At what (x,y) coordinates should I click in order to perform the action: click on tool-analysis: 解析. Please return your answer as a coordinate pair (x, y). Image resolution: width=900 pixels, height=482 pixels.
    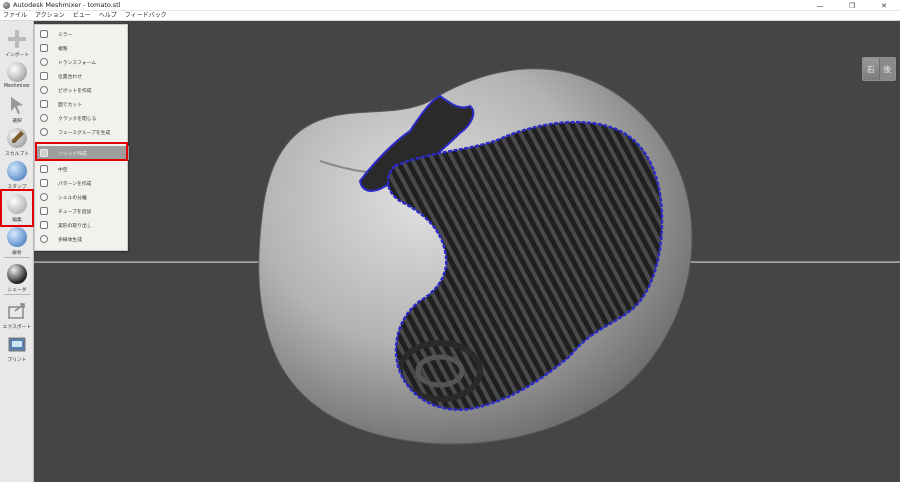
    Looking at the image, I should click on (17, 241).